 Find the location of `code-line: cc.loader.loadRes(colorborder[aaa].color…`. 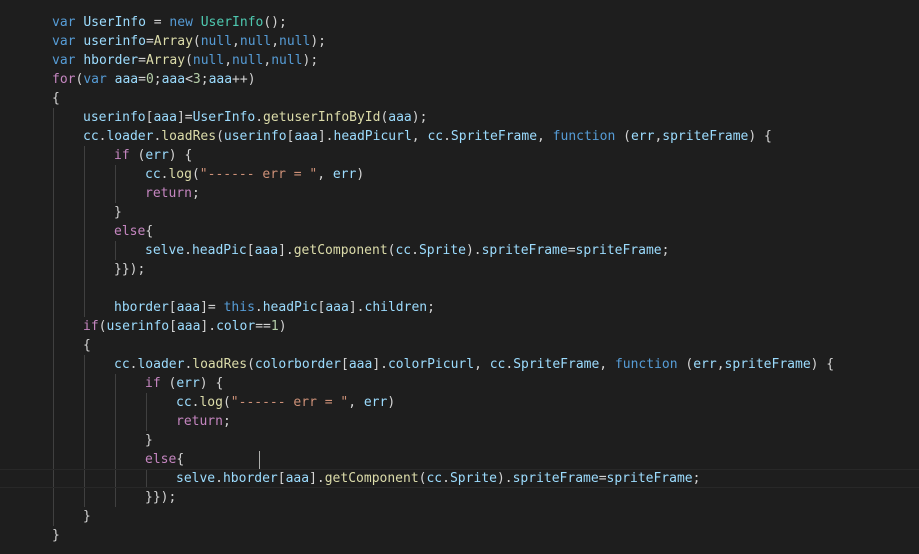

code-line: cc.loader.loadRes(colorborder[aaa].color… is located at coordinates (459, 364).